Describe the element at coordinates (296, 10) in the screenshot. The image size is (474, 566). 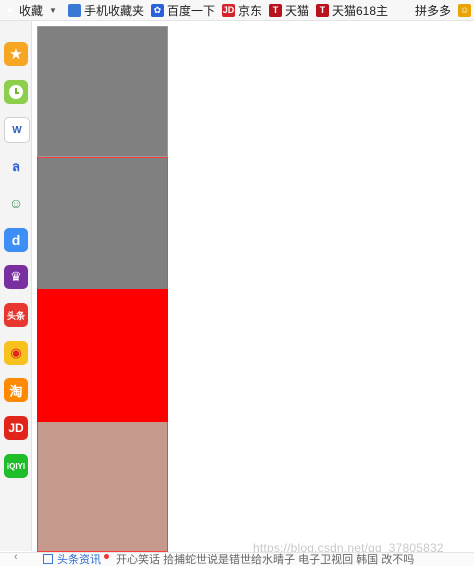
I see `bookmark-label: 天猫` at that location.